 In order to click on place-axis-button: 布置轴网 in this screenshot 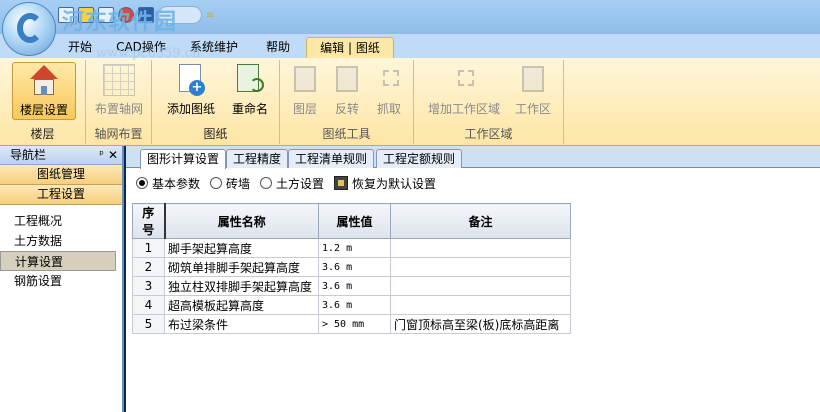, I will do `click(119, 91)`.